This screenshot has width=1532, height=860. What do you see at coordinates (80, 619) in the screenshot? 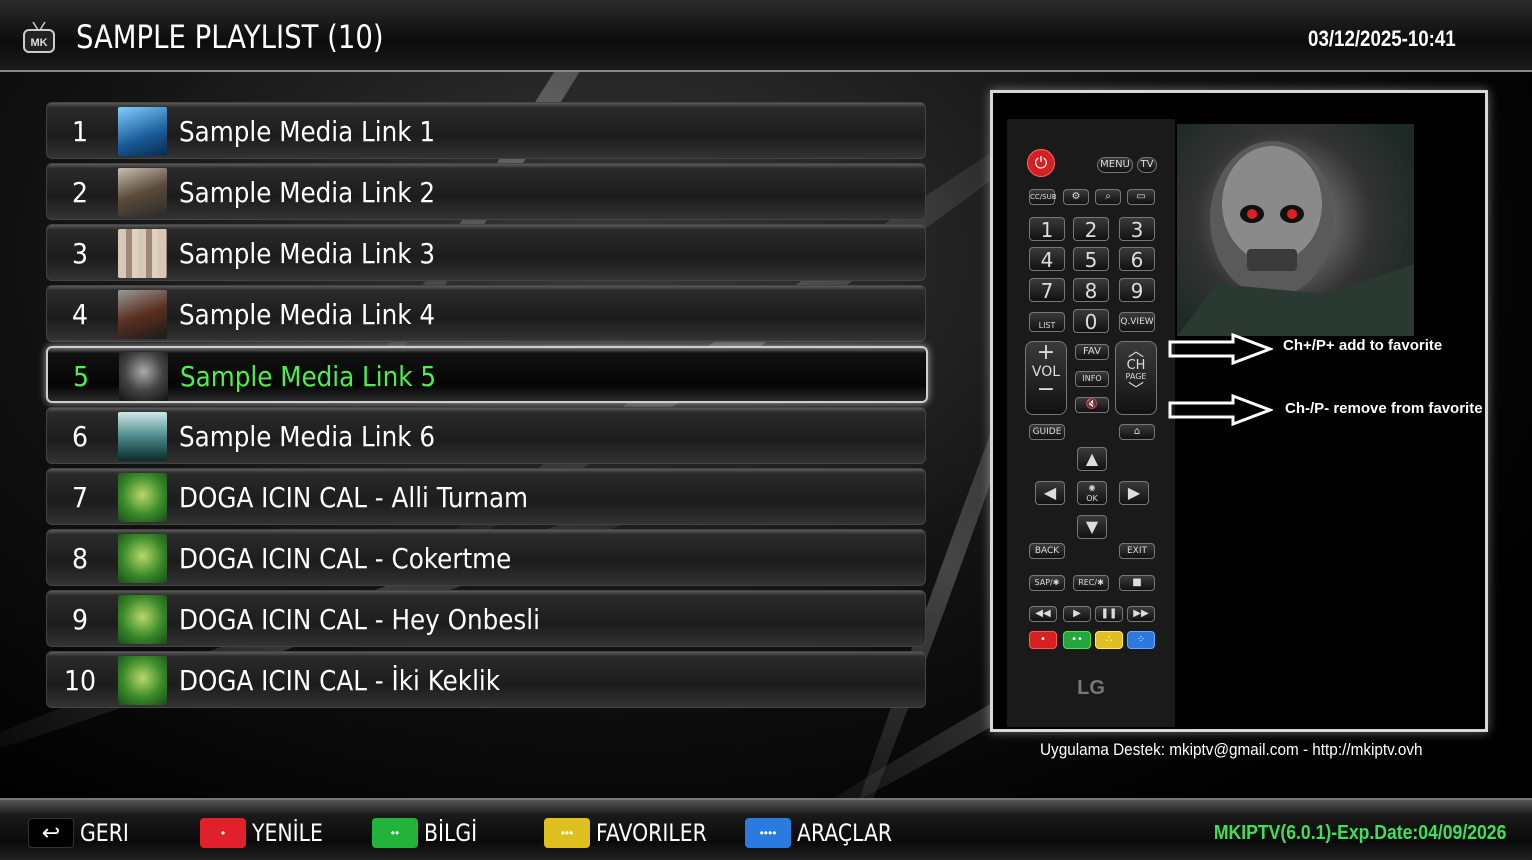
I see `row-number: 9` at bounding box center [80, 619].